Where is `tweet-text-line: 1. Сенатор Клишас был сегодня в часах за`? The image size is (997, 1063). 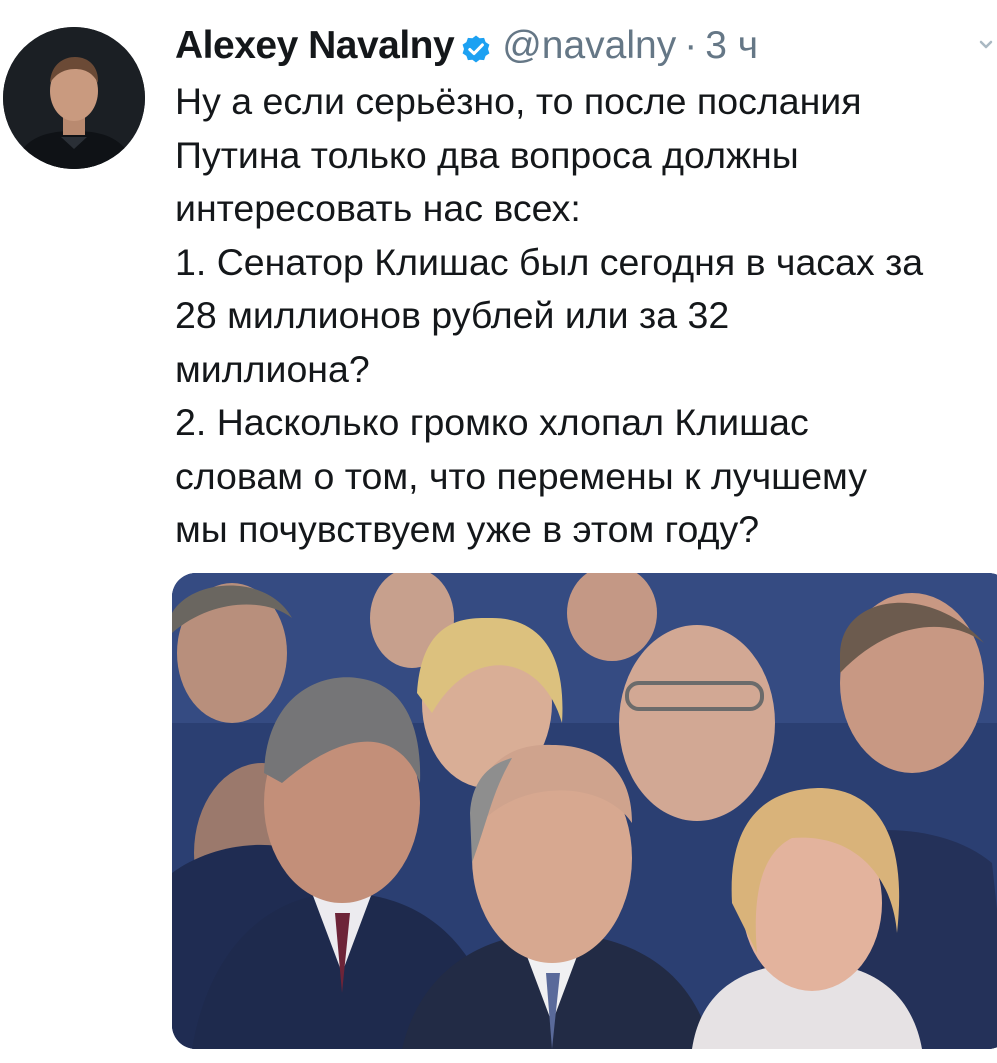 tweet-text-line: 1. Сенатор Клишас был сегодня в часах за is located at coordinates (549, 261).